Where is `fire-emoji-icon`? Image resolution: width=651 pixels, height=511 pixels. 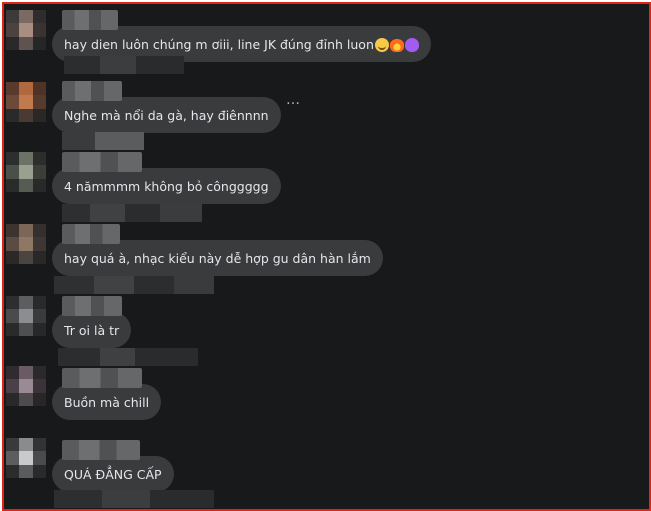
fire-emoji-icon is located at coordinates (396, 45).